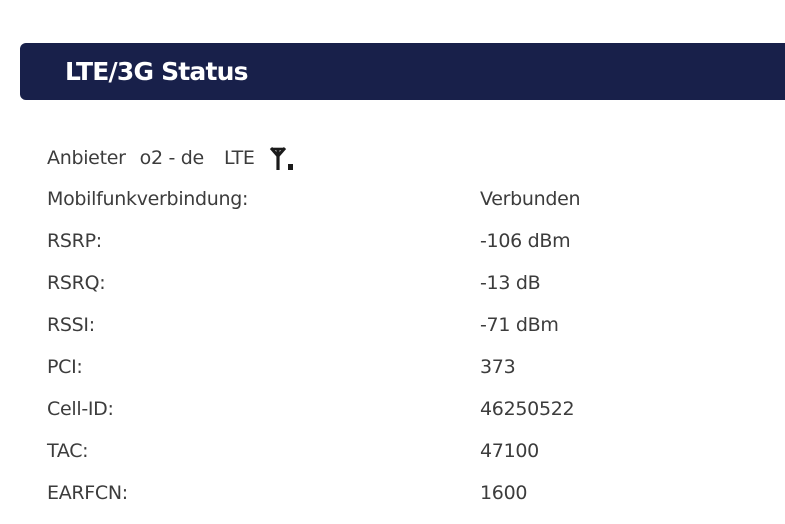 Image resolution: width=785 pixels, height=524 pixels. Describe the element at coordinates (407, 199) in the screenshot. I see `status-row-connection: Mobilfunkverbindung: Verbunden` at that location.